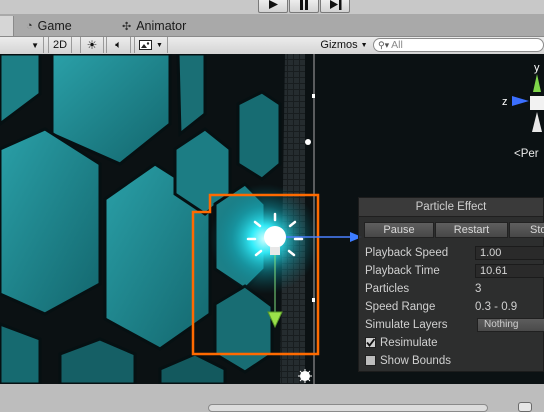  Describe the element at coordinates (29, 26) in the screenshot. I see `game-icon: ◔` at that location.